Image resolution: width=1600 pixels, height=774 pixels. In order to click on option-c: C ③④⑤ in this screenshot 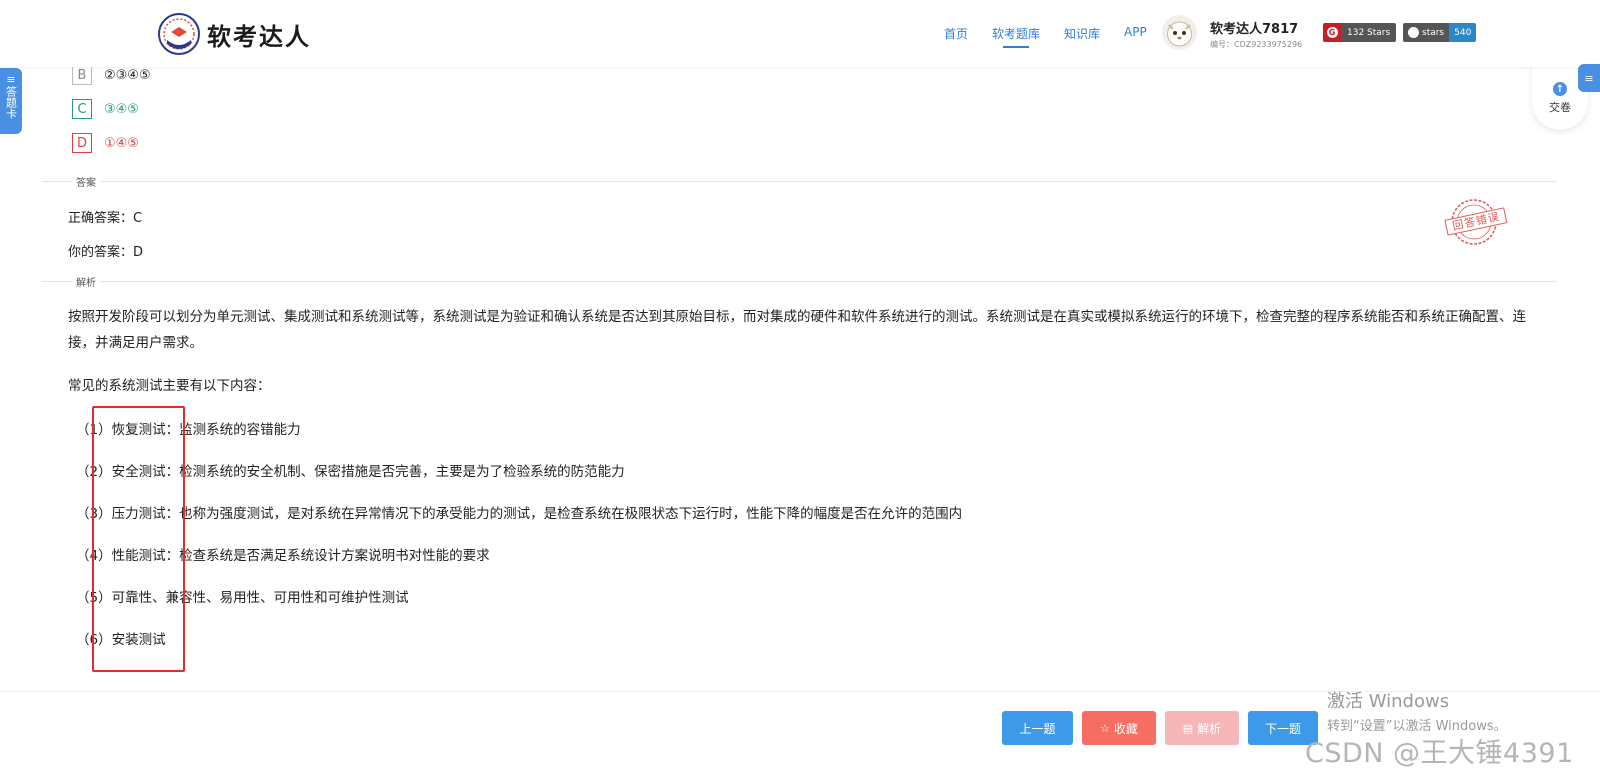, I will do `click(105, 109)`.